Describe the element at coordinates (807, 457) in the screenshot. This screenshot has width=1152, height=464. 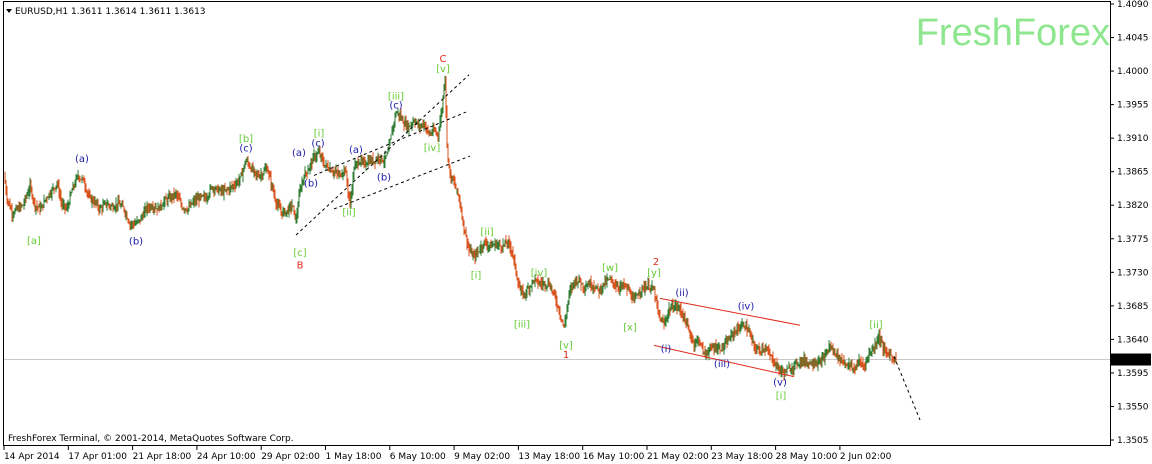
I see `x-tick-label: 28 May 10:00` at that location.